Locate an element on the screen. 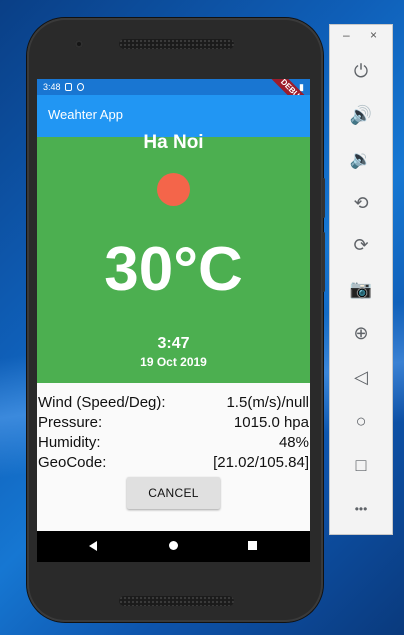 This screenshot has width=404, height=635. info-row-wind: Wind (Speed/Deg): 1.5(m/s)/null is located at coordinates (173, 404).